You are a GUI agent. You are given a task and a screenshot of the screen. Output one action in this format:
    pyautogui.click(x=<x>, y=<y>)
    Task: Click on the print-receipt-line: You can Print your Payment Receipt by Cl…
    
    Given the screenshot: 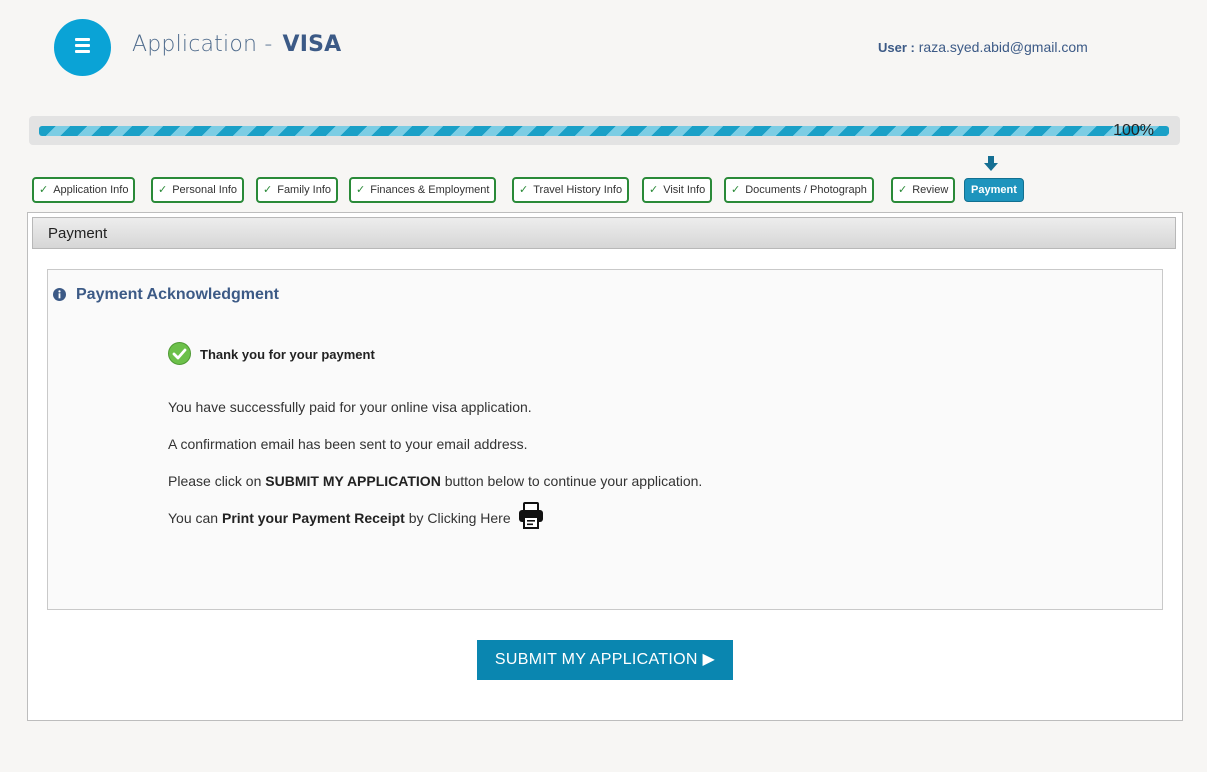 What is the action you would take?
    pyautogui.click(x=339, y=518)
    